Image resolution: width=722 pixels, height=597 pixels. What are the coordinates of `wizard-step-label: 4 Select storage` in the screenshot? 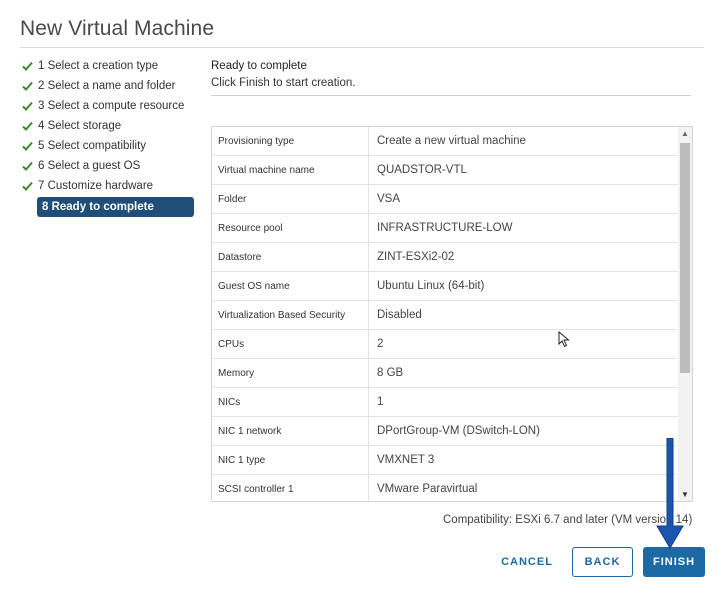 It's located at (80, 126).